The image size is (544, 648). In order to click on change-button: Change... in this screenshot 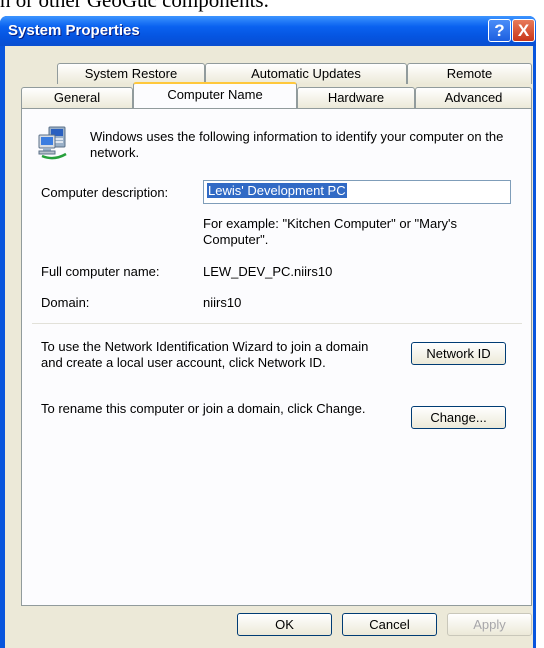, I will do `click(458, 417)`.